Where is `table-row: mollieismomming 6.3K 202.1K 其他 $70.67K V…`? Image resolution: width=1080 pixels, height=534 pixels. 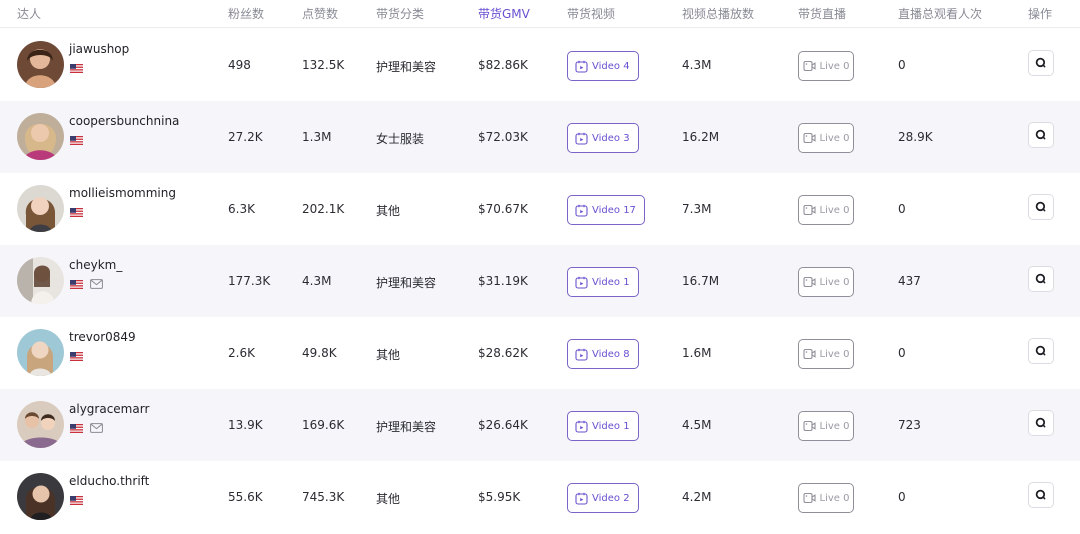
table-row: mollieismomming 6.3K 202.1K 其他 $70.67K V… is located at coordinates (540, 209).